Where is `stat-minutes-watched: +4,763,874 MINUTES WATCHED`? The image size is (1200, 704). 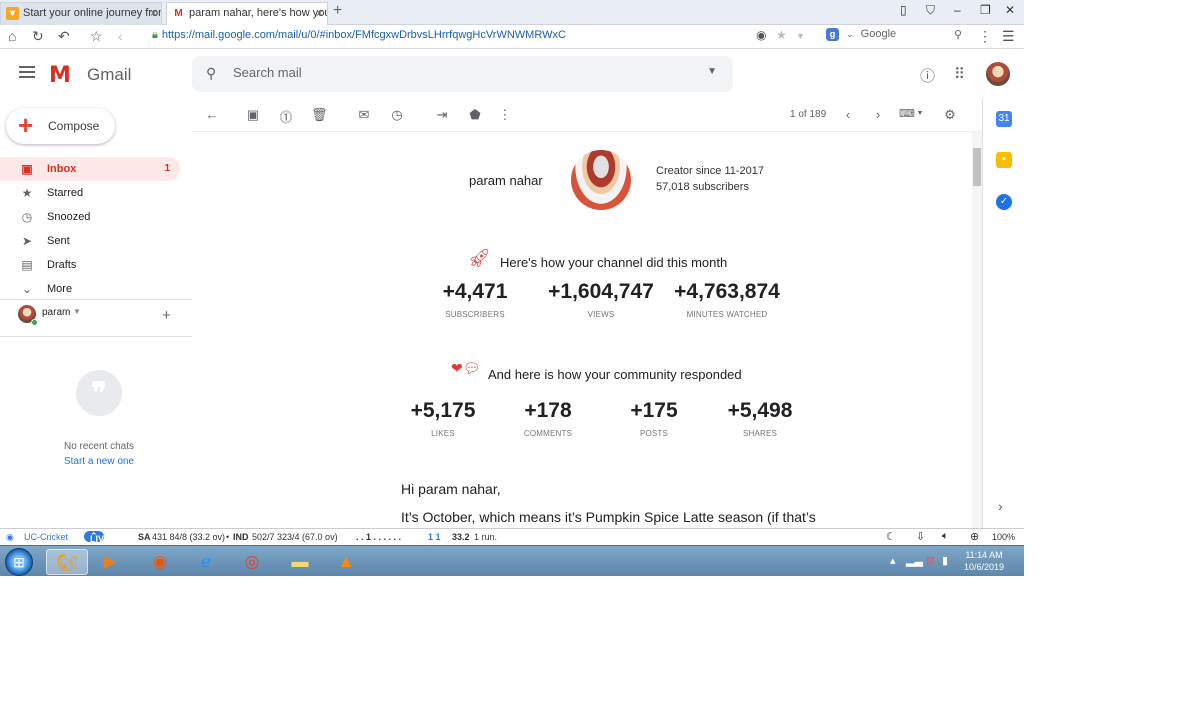
stat-minutes-watched: +4,763,874 MINUTES WATCHED is located at coordinates (727, 299).